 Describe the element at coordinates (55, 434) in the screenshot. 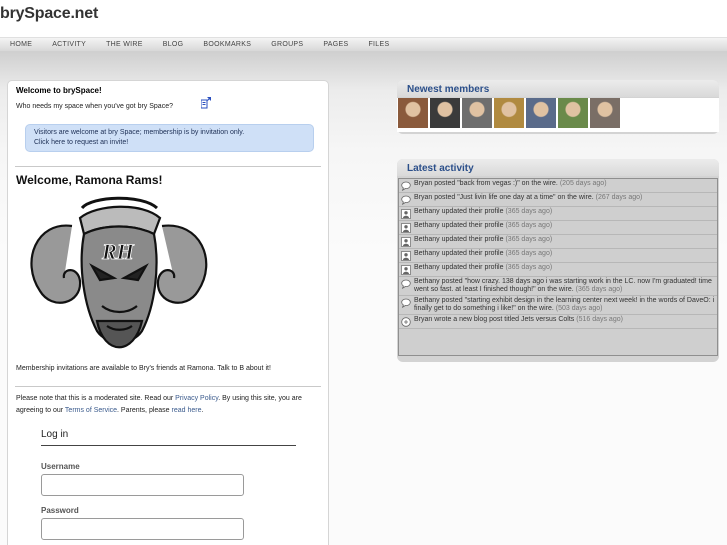

I see `login-heading: Log in` at that location.